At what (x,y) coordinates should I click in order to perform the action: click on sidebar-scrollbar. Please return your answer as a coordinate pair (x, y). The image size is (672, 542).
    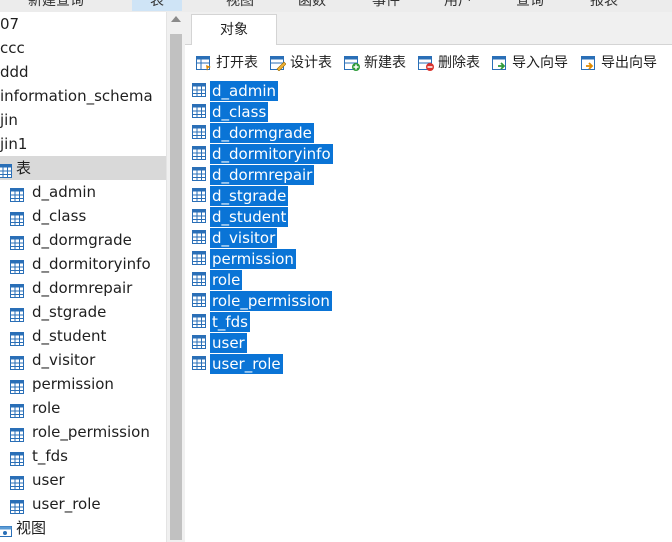
    Looking at the image, I should click on (175, 277).